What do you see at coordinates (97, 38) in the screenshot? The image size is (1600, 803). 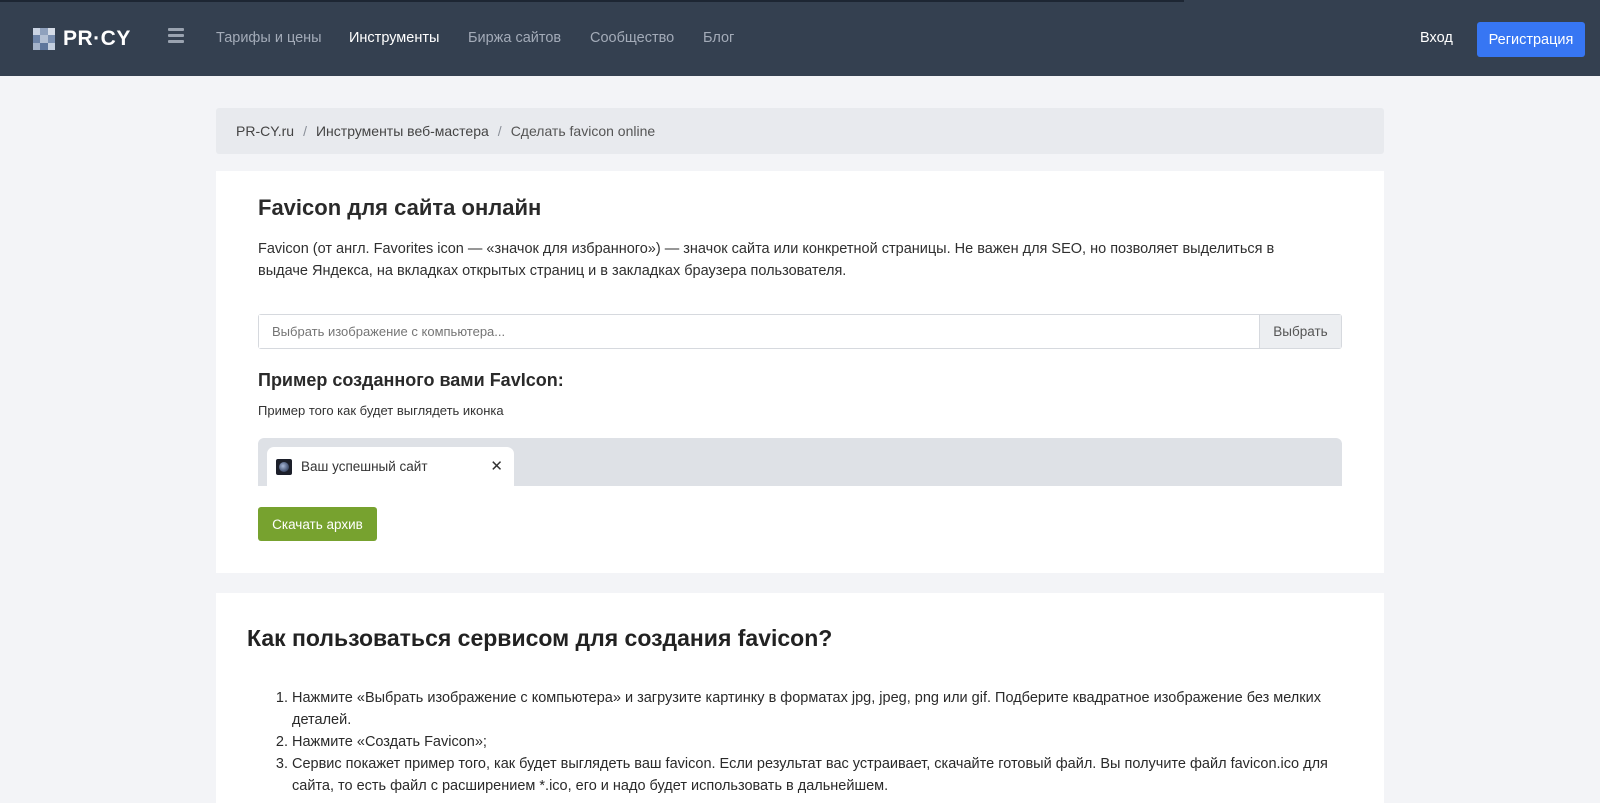 I see `logo-text: PR·CY` at bounding box center [97, 38].